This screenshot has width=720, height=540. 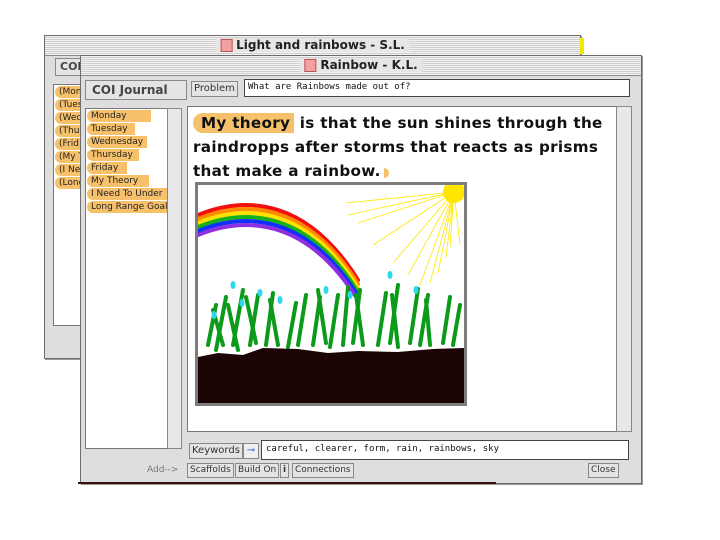 I want to click on rainbow-drawing-canvas, so click(x=331, y=294).